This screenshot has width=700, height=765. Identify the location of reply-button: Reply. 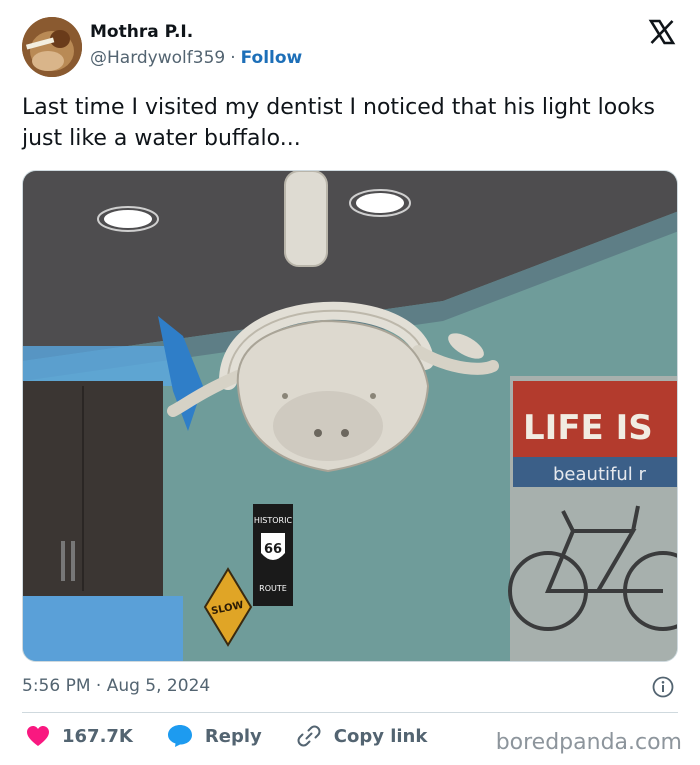
(214, 736).